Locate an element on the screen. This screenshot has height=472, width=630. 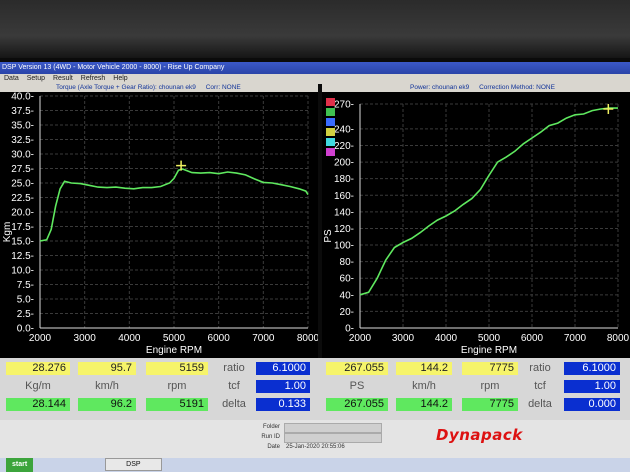
power-ytick-label: 40- is located at coordinates (347, 295).